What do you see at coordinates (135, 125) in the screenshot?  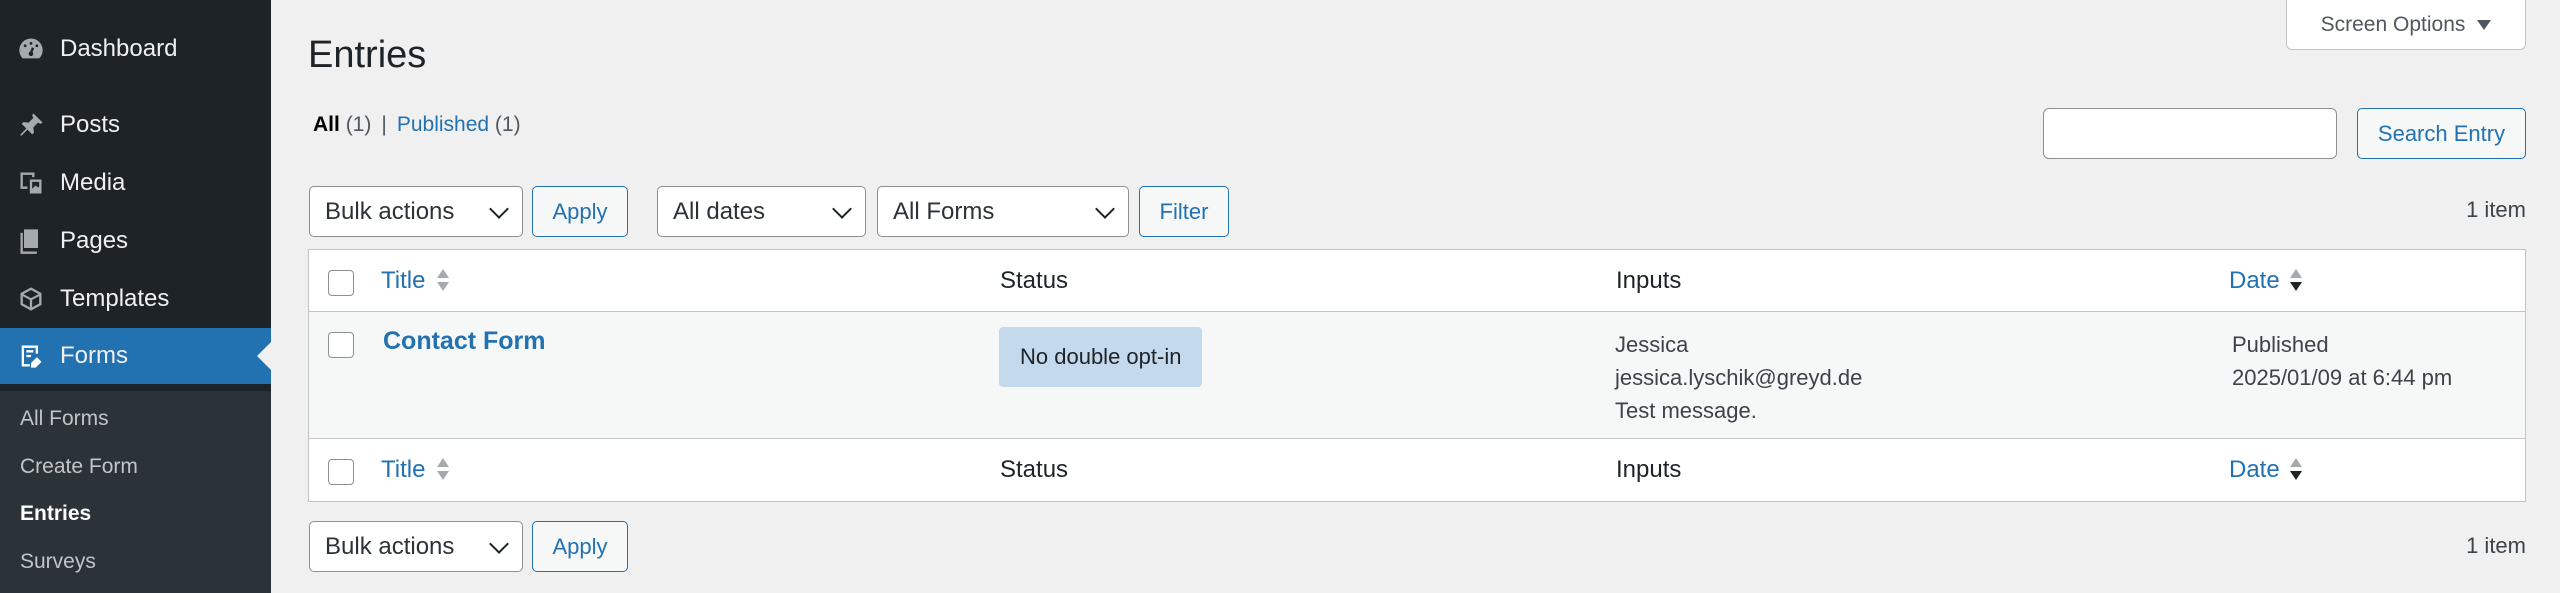 I see `sidebar-item-posts: Posts` at bounding box center [135, 125].